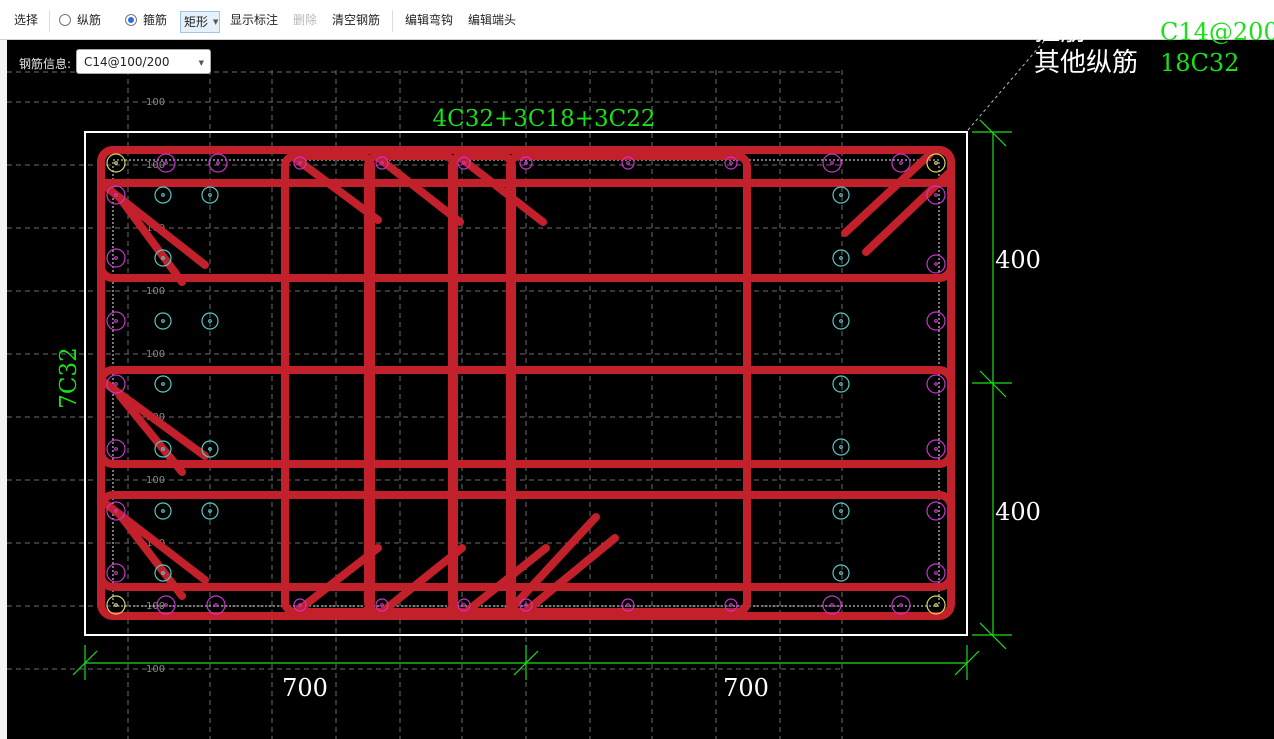 This screenshot has height=739, width=1274. Describe the element at coordinates (1018, 512) in the screenshot. I see `dimension-right-bottom: 400` at that location.